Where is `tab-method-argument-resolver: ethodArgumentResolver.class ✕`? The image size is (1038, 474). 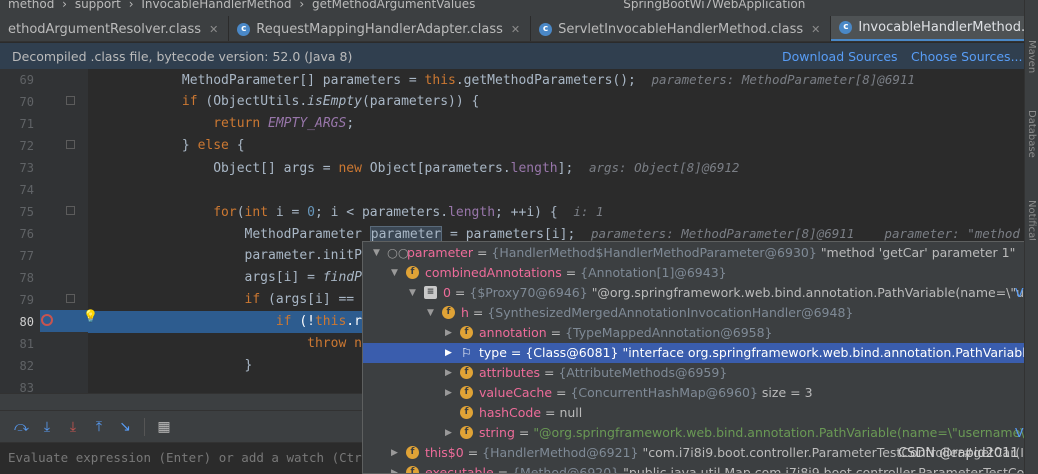
tab-method-argument-resolver: ethodArgumentResolver.class ✕ is located at coordinates (115, 28).